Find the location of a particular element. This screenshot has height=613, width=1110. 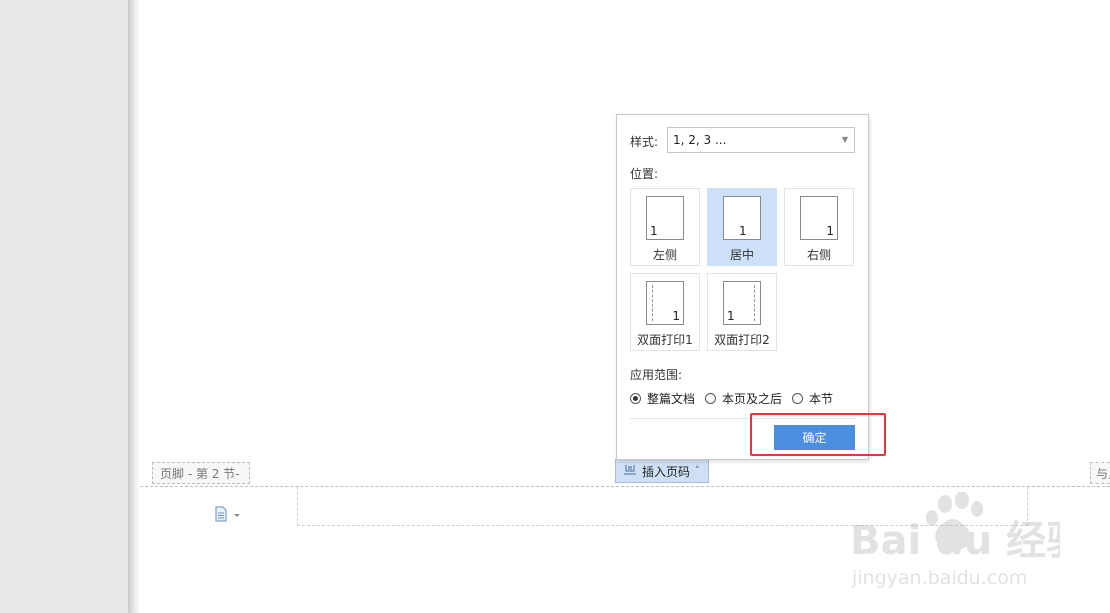

chevron-up-icon: ˄ is located at coordinates (697, 471).